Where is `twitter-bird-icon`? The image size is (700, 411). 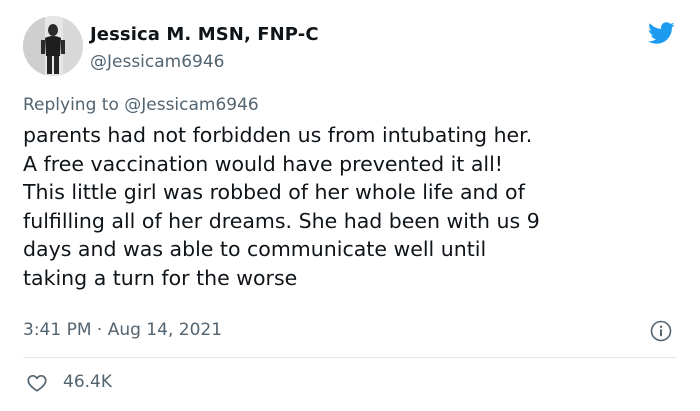
twitter-bird-icon is located at coordinates (661, 33).